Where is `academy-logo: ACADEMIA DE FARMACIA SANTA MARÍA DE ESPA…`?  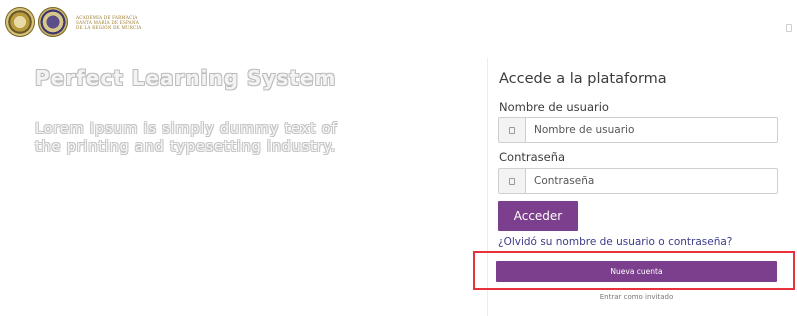
academy-logo: ACADEMIA DE FARMACIA SANTA MARÍA DE ESPA… is located at coordinates (95, 22).